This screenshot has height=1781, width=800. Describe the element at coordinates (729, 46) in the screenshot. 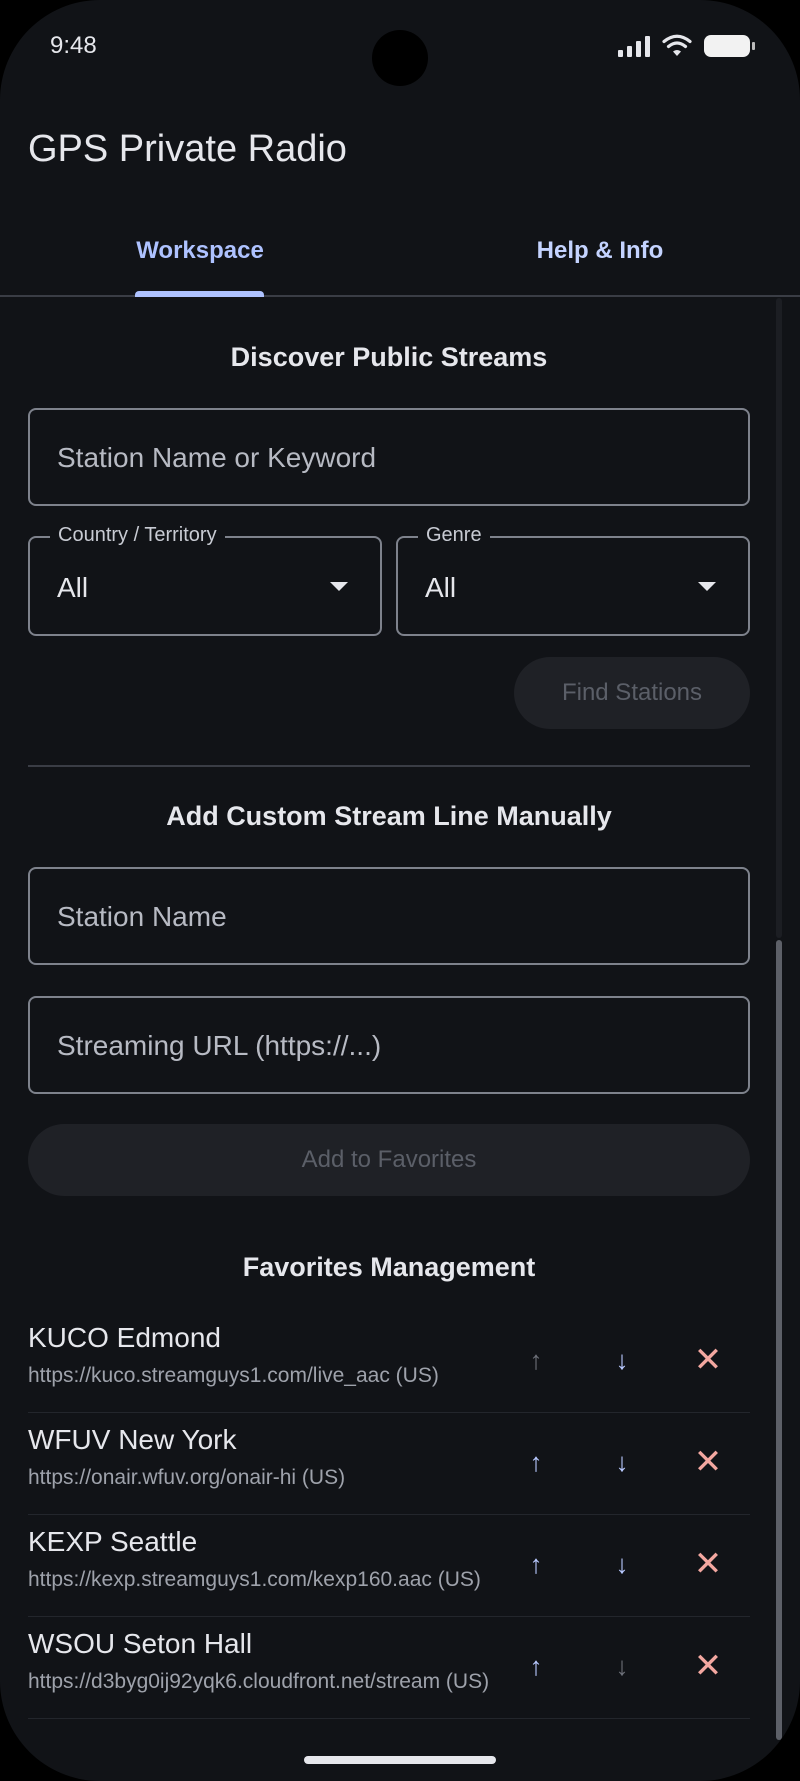

I see `battery-icon` at that location.